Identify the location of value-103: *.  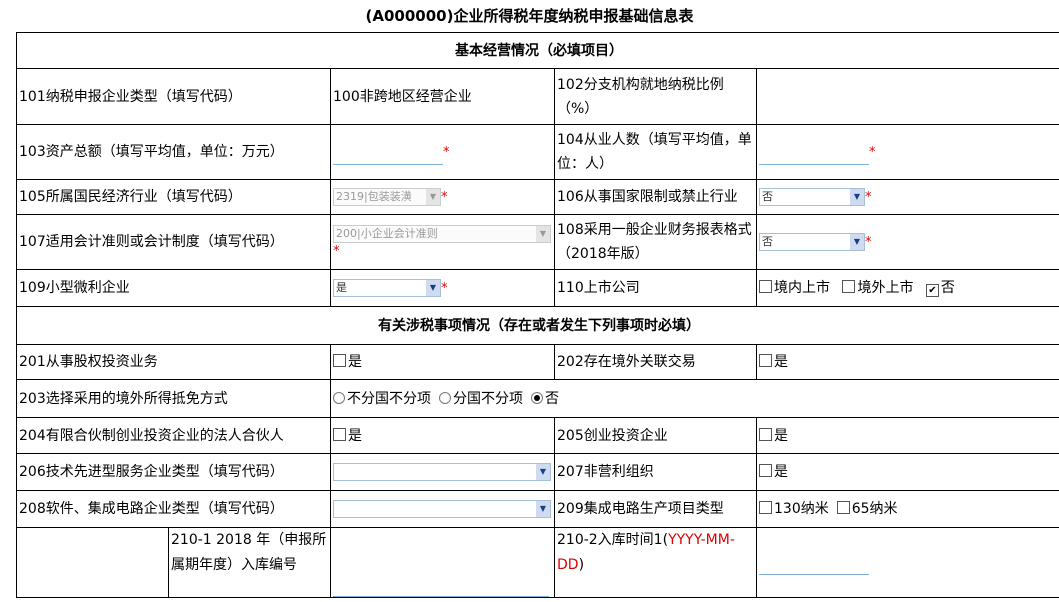
(442, 152).